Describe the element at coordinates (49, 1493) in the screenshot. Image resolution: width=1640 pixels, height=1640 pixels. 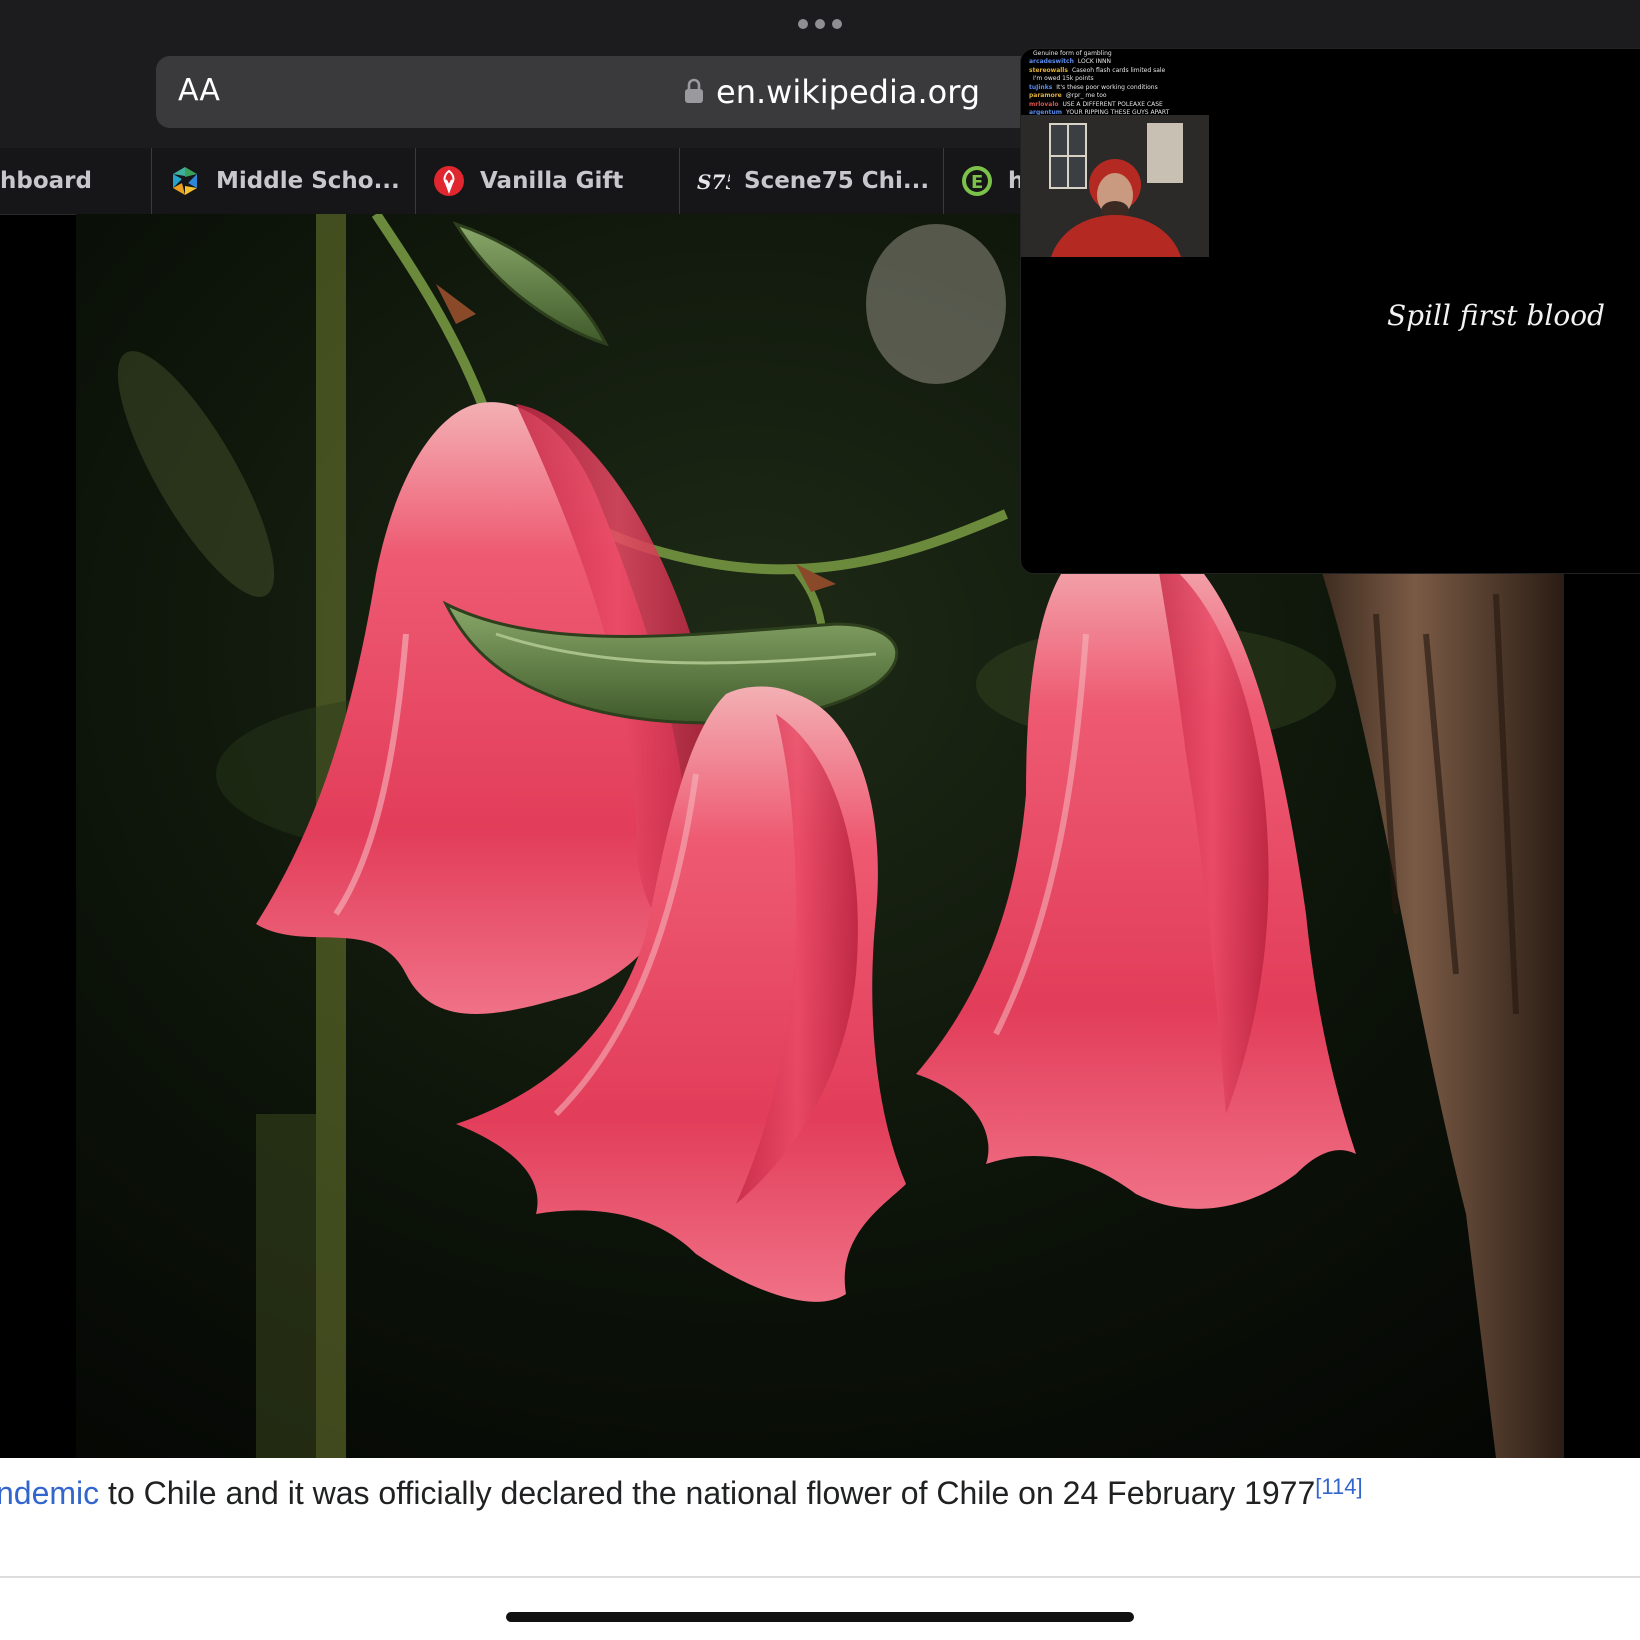
I see `endemic-link: ndemic` at that location.